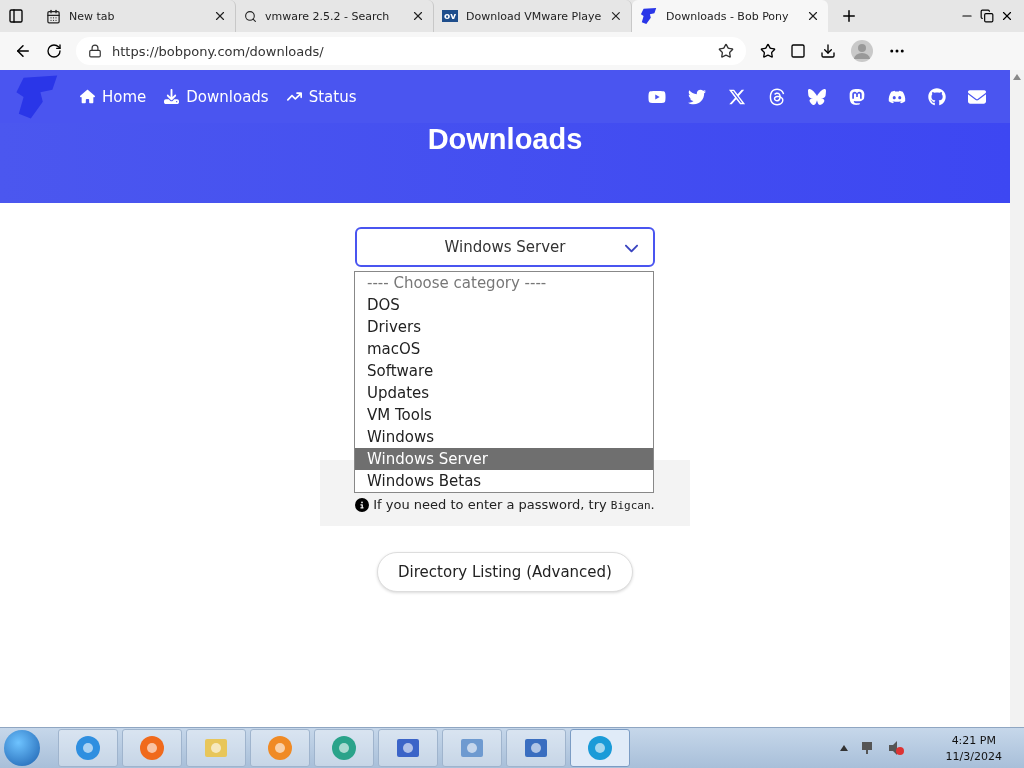 The height and width of the screenshot is (768, 1024). Describe the element at coordinates (294, 96) in the screenshot. I see `trend-up-icon` at that location.